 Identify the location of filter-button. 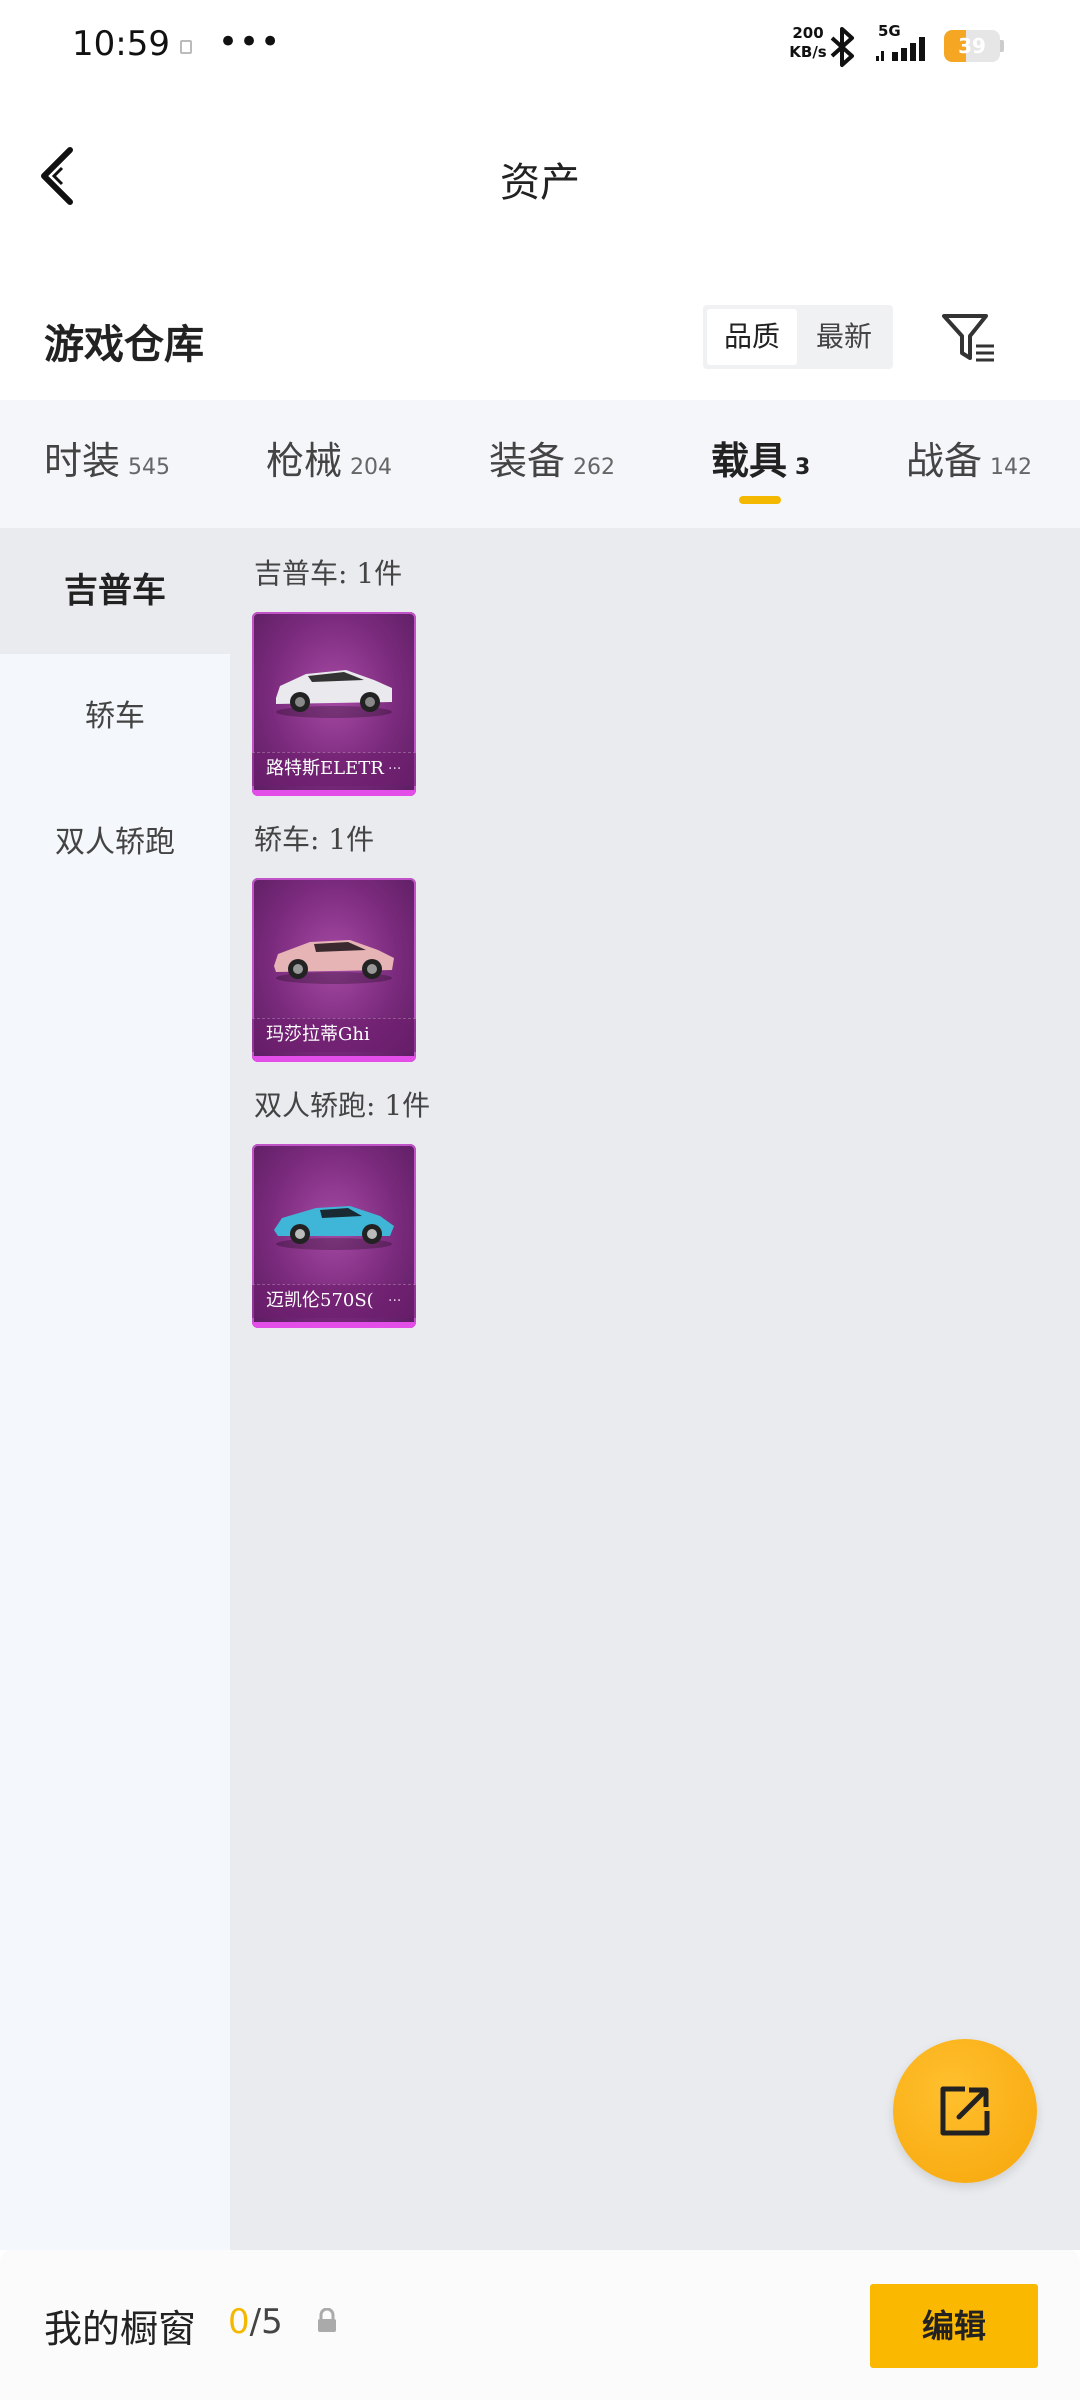
(968, 338).